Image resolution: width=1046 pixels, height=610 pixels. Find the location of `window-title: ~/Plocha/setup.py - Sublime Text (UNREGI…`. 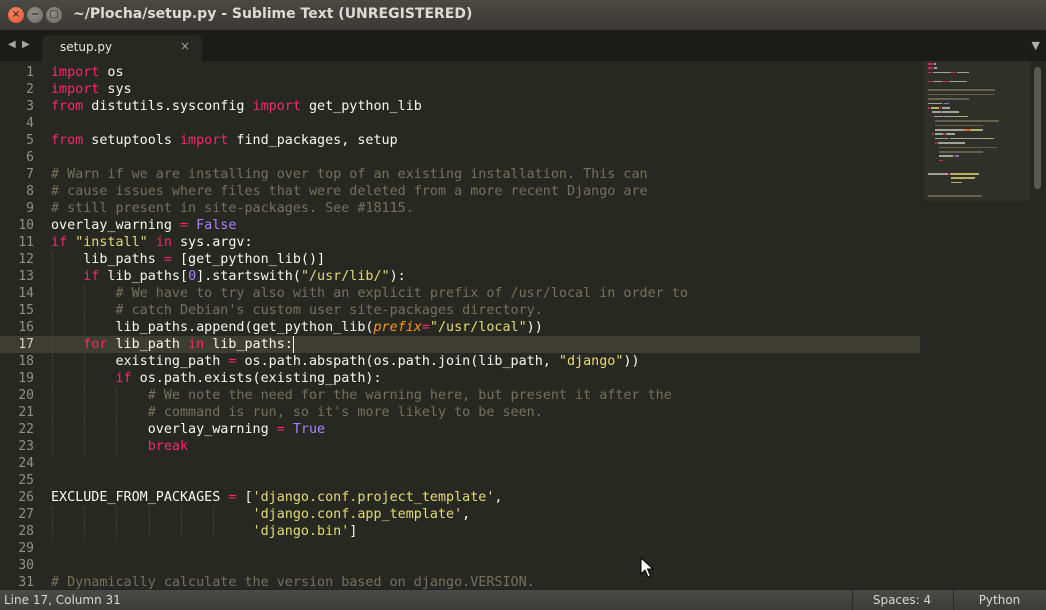

window-title: ~/Plocha/setup.py - Sublime Text (UNREGI… is located at coordinates (273, 14).